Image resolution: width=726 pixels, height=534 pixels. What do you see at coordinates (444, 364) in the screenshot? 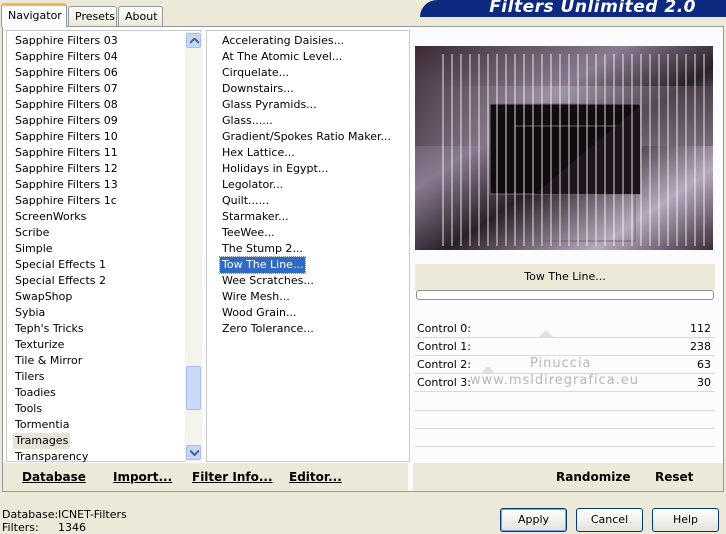
I see `control-2-label: Control 2:` at bounding box center [444, 364].